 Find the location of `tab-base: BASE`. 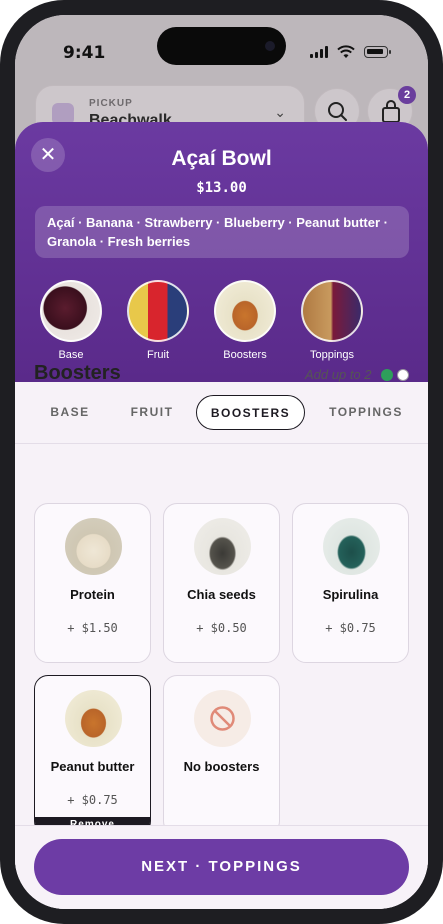

tab-base: BASE is located at coordinates (70, 412).